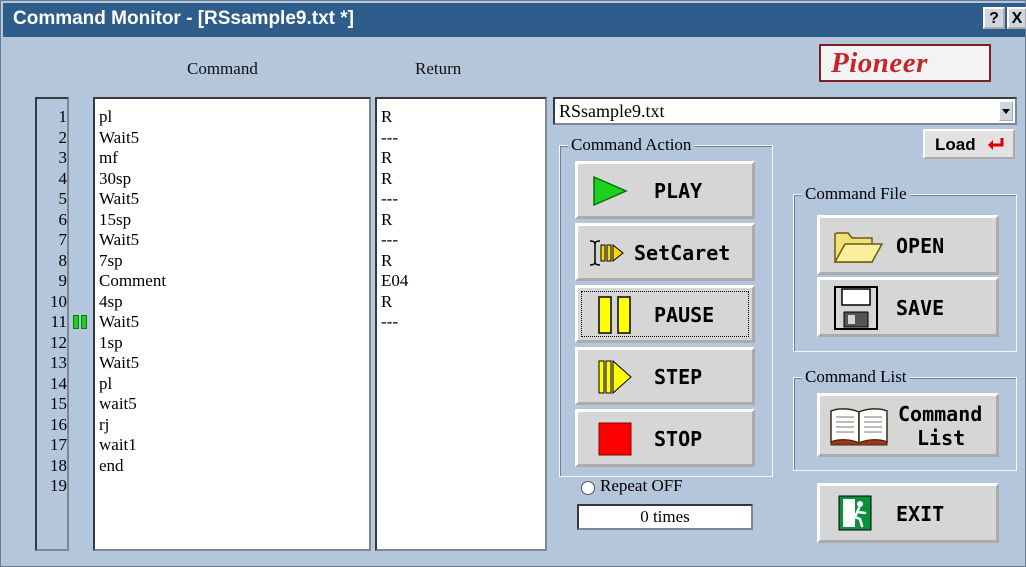  I want to click on setcaret-icon, so click(606, 253).